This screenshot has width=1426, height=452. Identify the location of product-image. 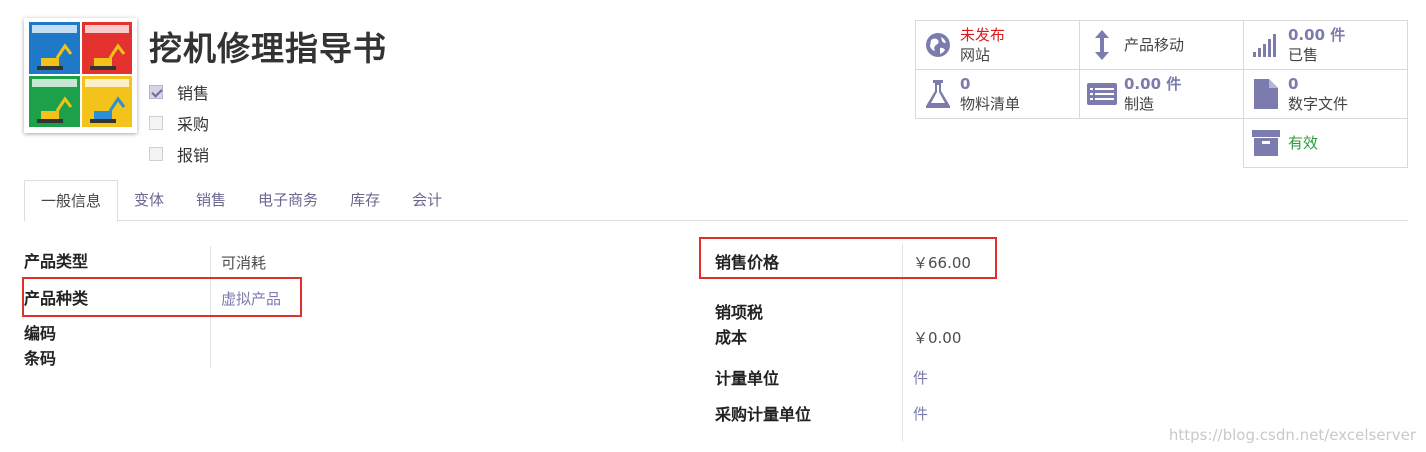
(80, 75).